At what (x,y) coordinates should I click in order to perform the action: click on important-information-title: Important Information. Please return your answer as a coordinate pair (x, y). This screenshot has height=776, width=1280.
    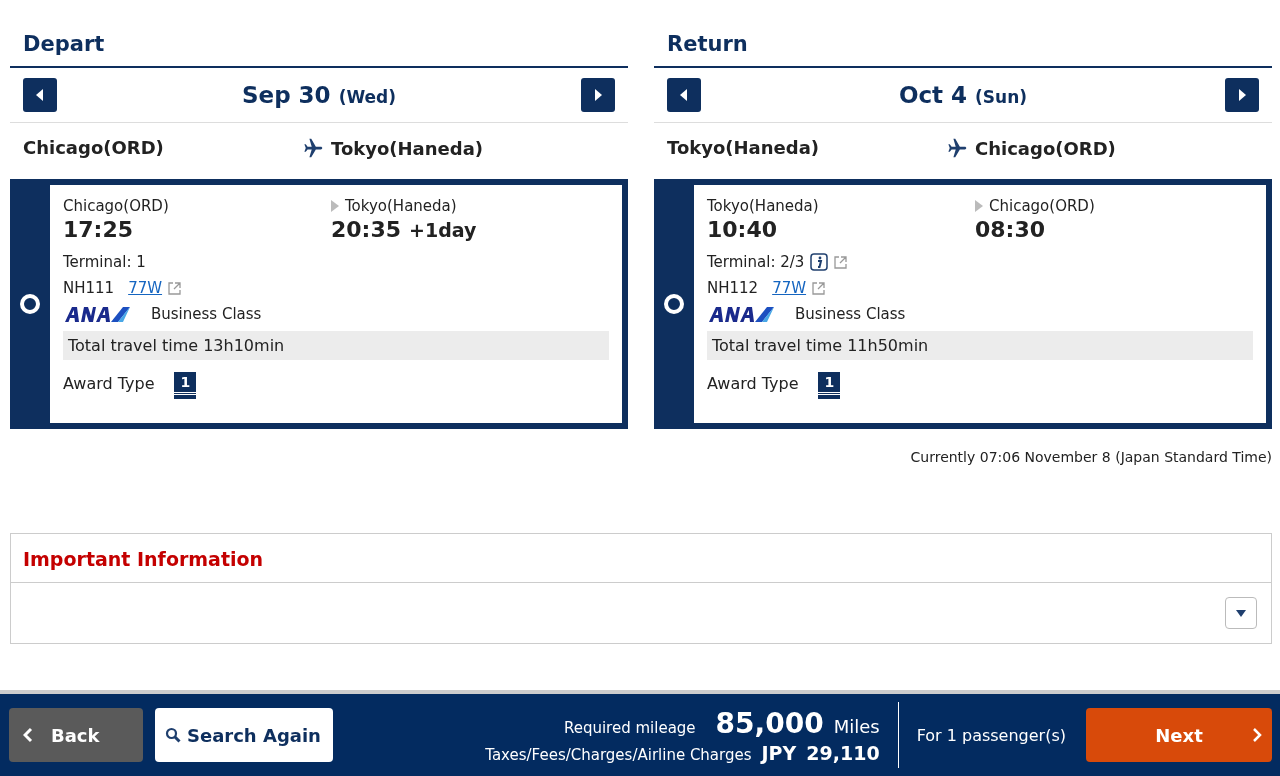
    Looking at the image, I should click on (641, 558).